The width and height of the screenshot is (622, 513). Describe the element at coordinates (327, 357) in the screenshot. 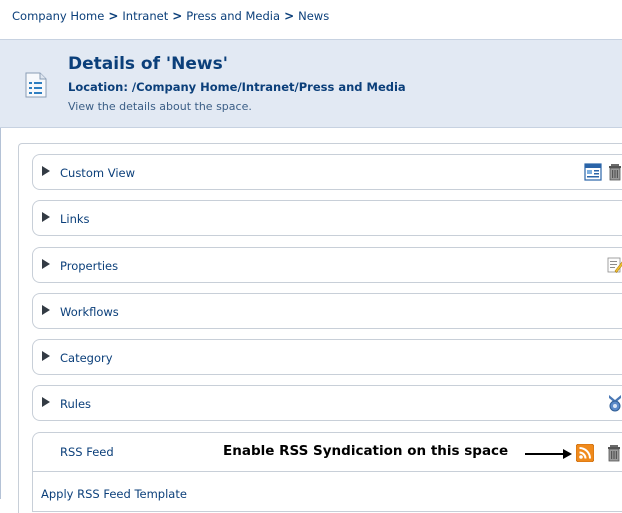

I see `panel-category: Category` at that location.